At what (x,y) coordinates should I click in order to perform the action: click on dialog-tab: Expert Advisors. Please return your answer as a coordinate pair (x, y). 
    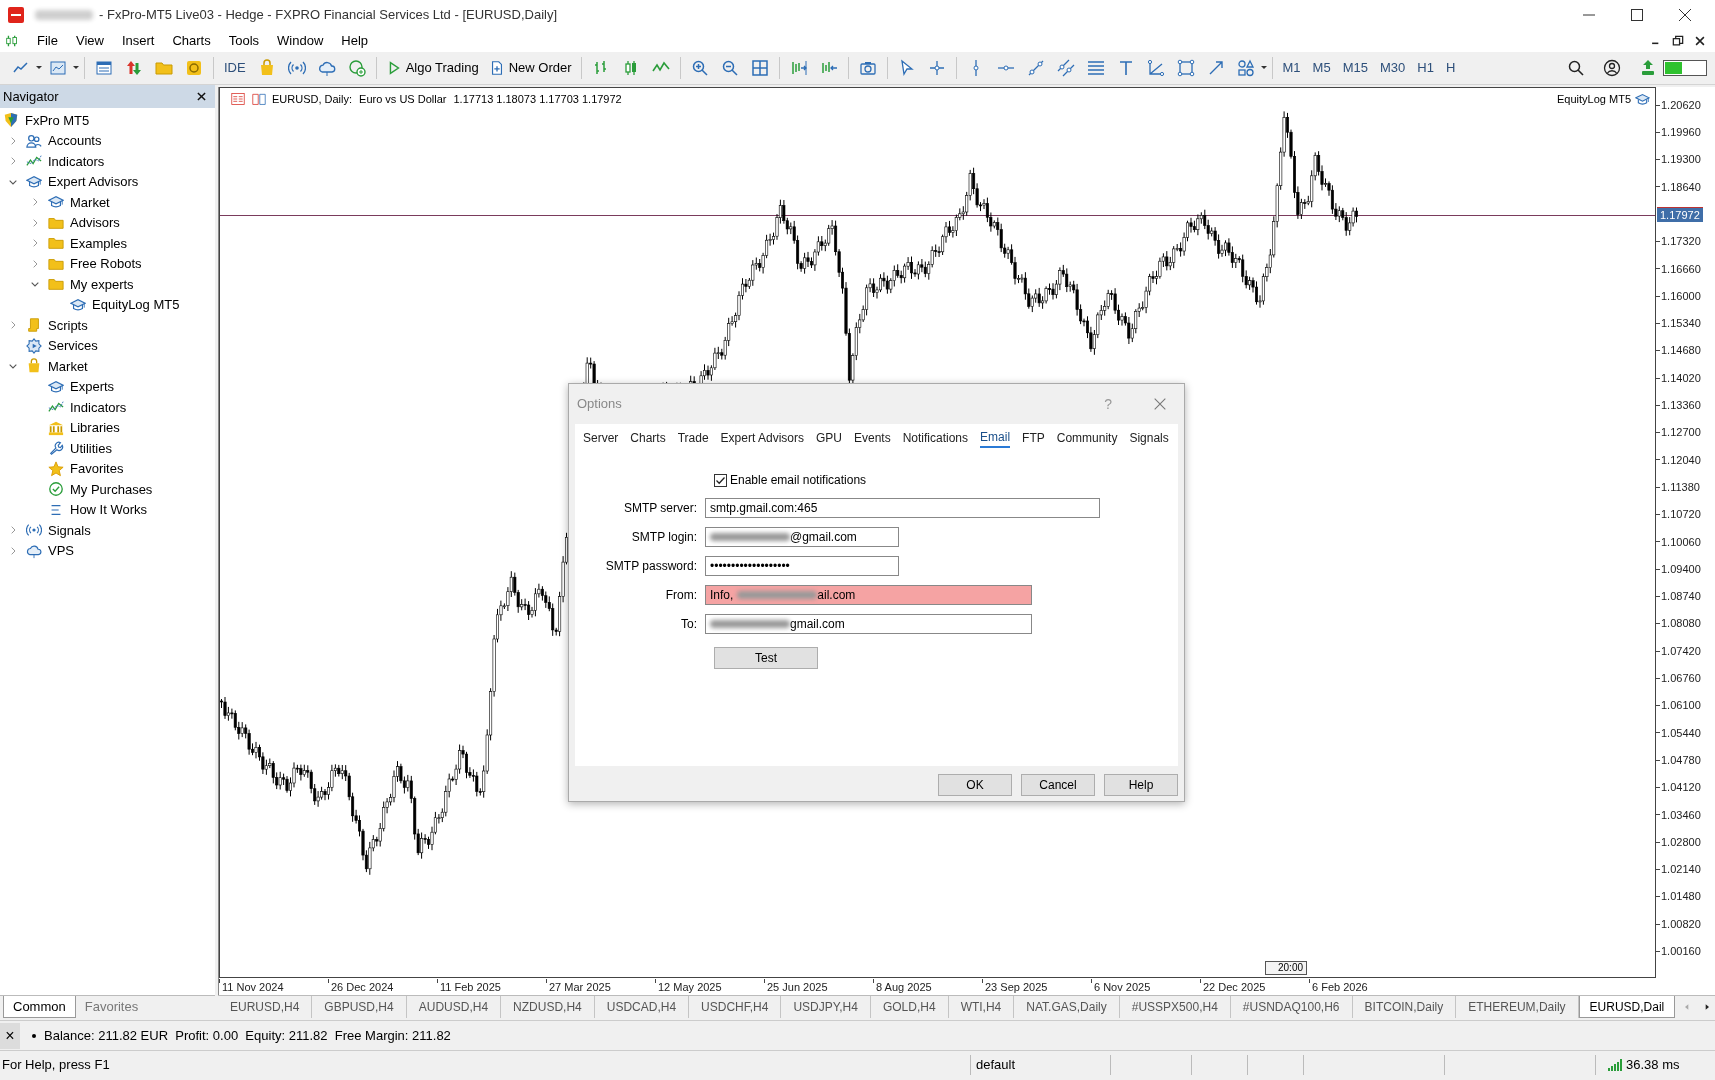
    Looking at the image, I should click on (762, 437).